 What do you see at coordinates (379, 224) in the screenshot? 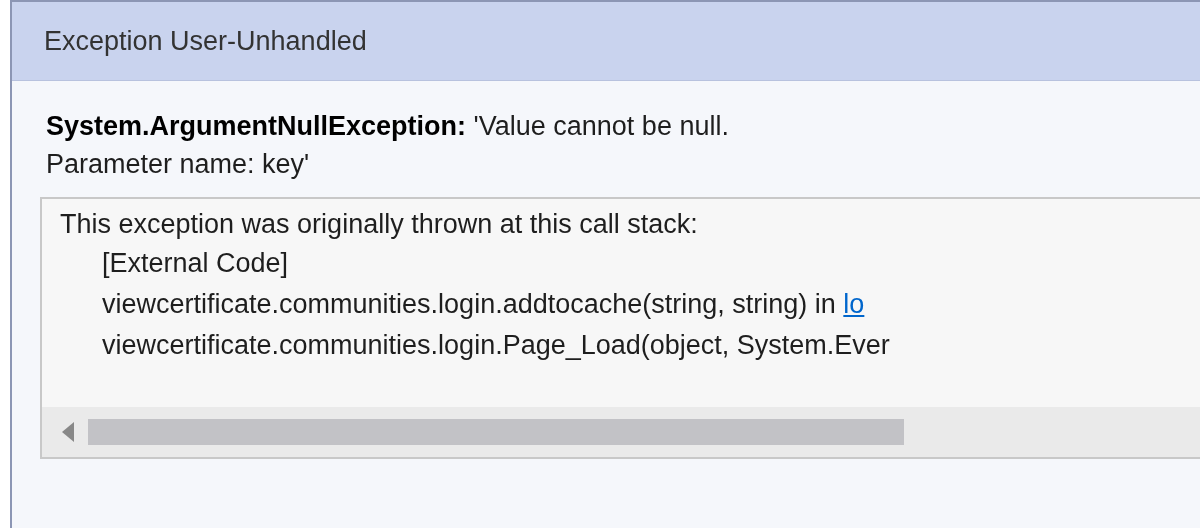
I see `call-stack-heading: This exception was originally thrown at this call stack:` at bounding box center [379, 224].